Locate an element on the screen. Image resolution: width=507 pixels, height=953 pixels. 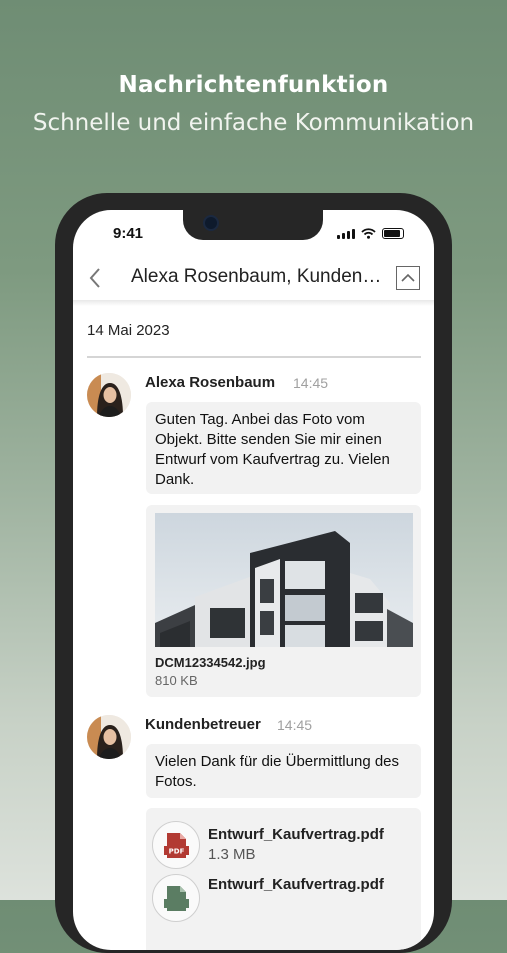
notch is located at coordinates (253, 225).